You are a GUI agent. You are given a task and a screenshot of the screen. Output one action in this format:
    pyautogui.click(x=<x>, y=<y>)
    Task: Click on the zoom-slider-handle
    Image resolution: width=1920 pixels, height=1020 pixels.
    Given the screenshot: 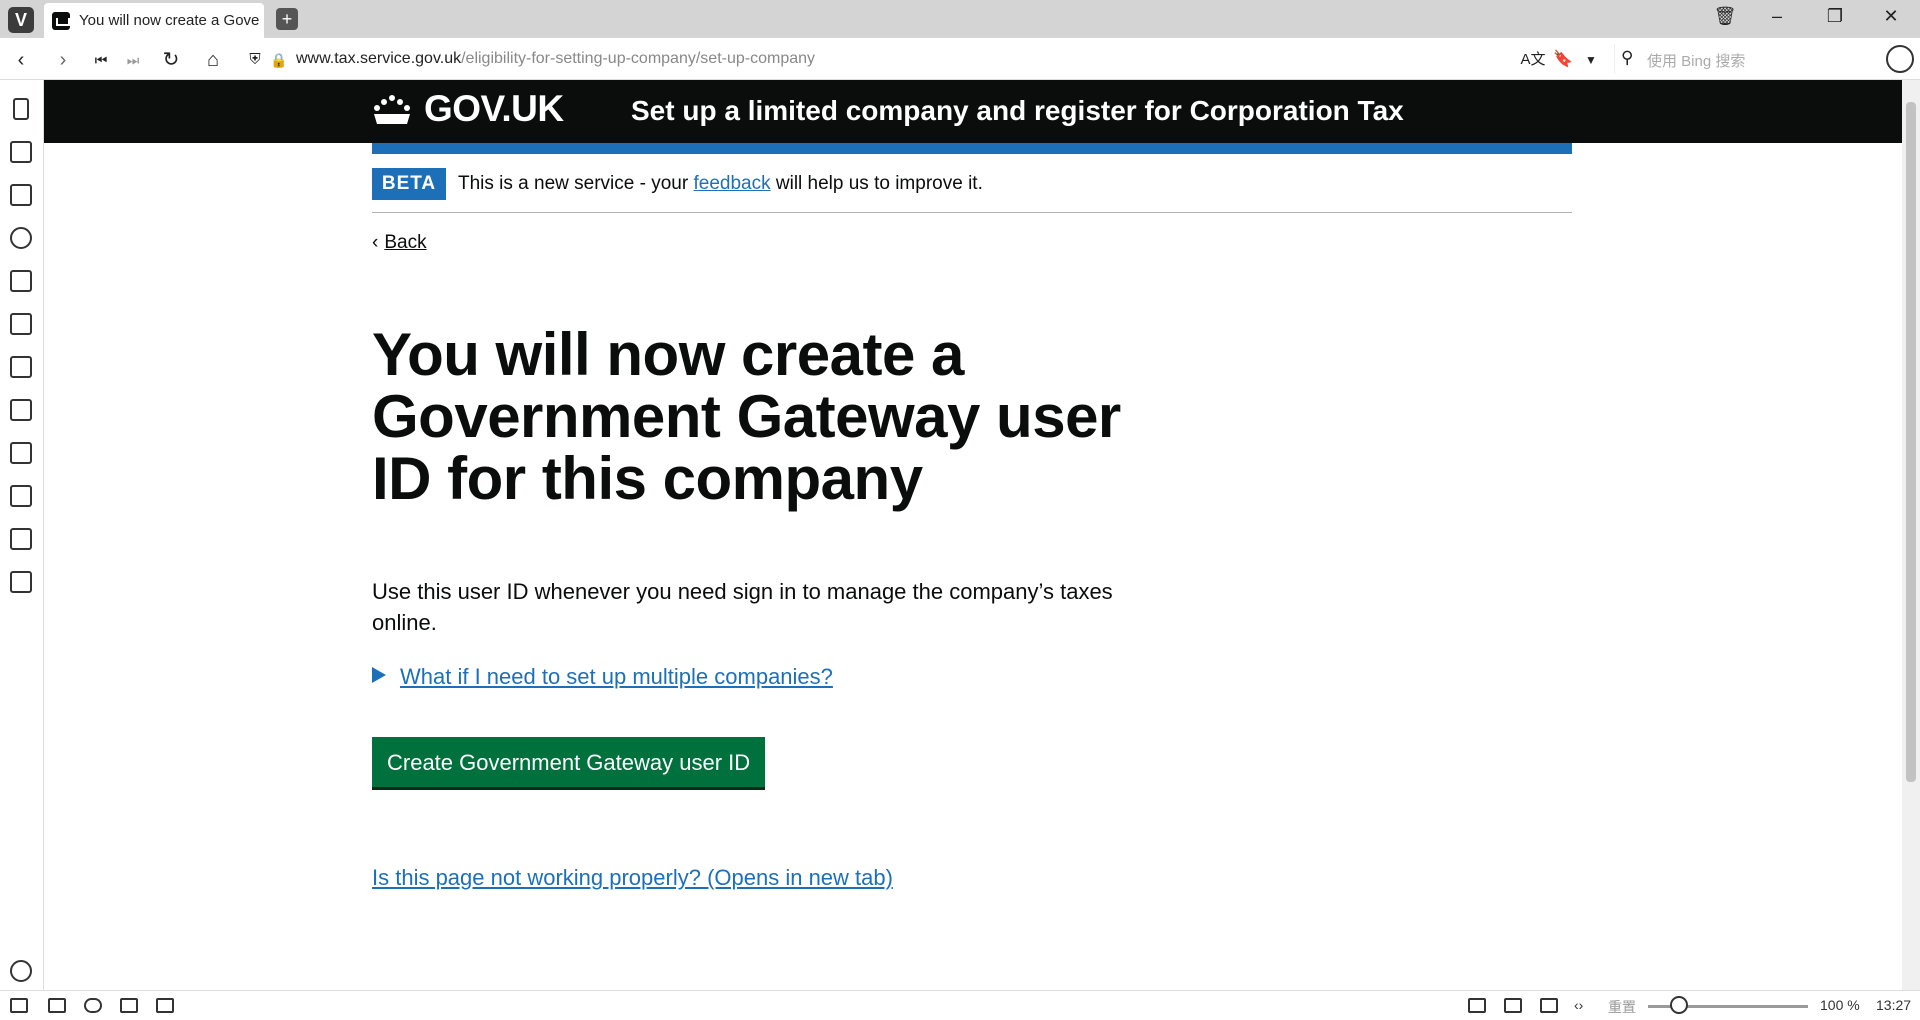 What is the action you would take?
    pyautogui.click(x=1679, y=1005)
    